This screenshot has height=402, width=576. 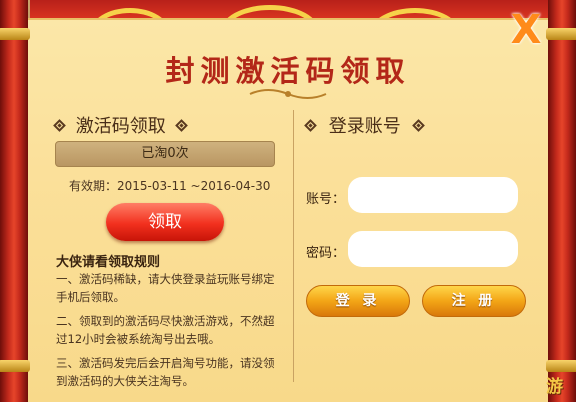 What do you see at coordinates (165, 330) in the screenshot?
I see `rule-item: 二、领取到的激活码尽快激活游戏，不然超过12小时会被系统淘号出去哦。` at bounding box center [165, 330].